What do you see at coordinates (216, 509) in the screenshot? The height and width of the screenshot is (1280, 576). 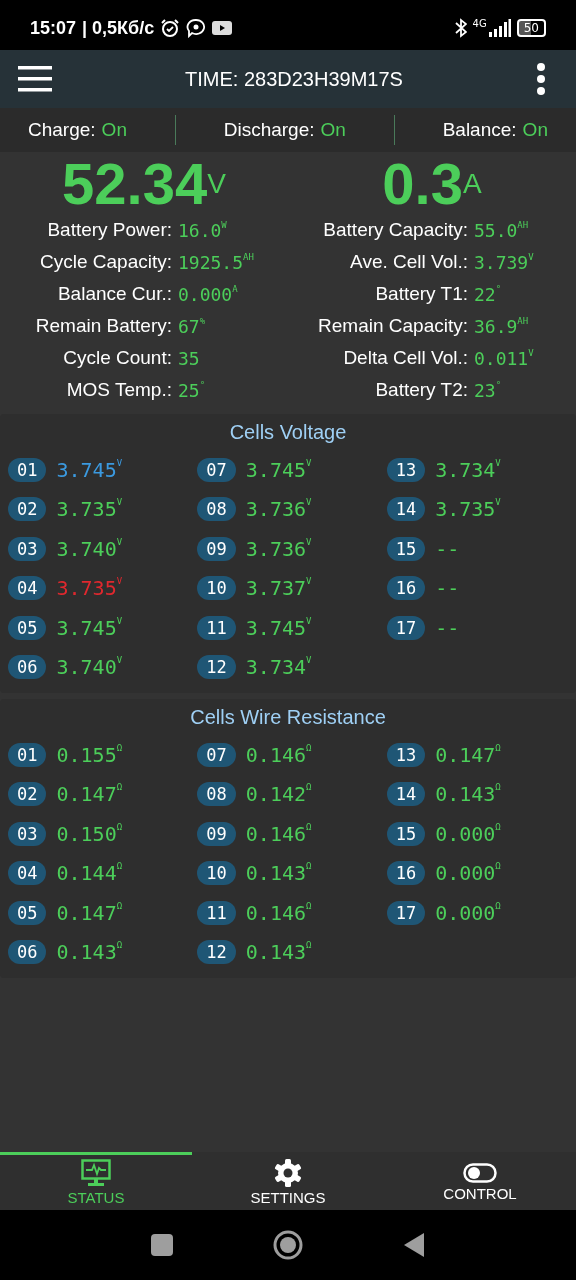 I see `cell-number: 08` at bounding box center [216, 509].